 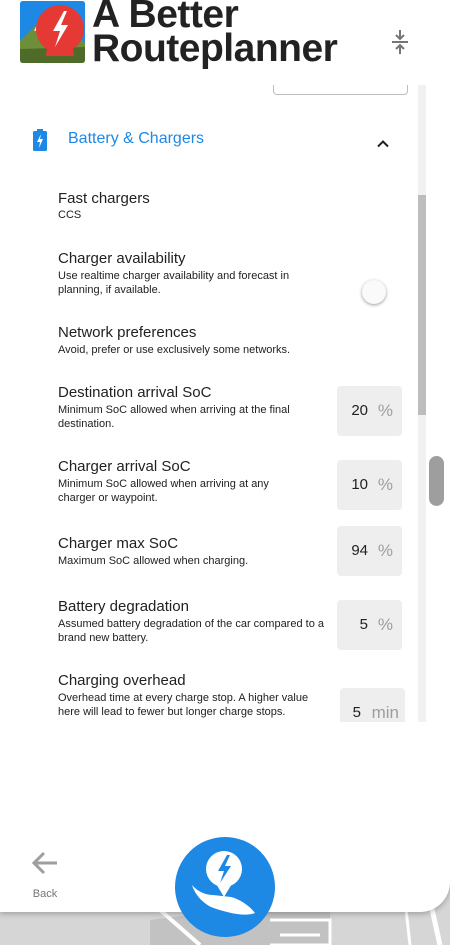 What do you see at coordinates (122, 258) in the screenshot?
I see `charger-availability-title: Charger availability` at bounding box center [122, 258].